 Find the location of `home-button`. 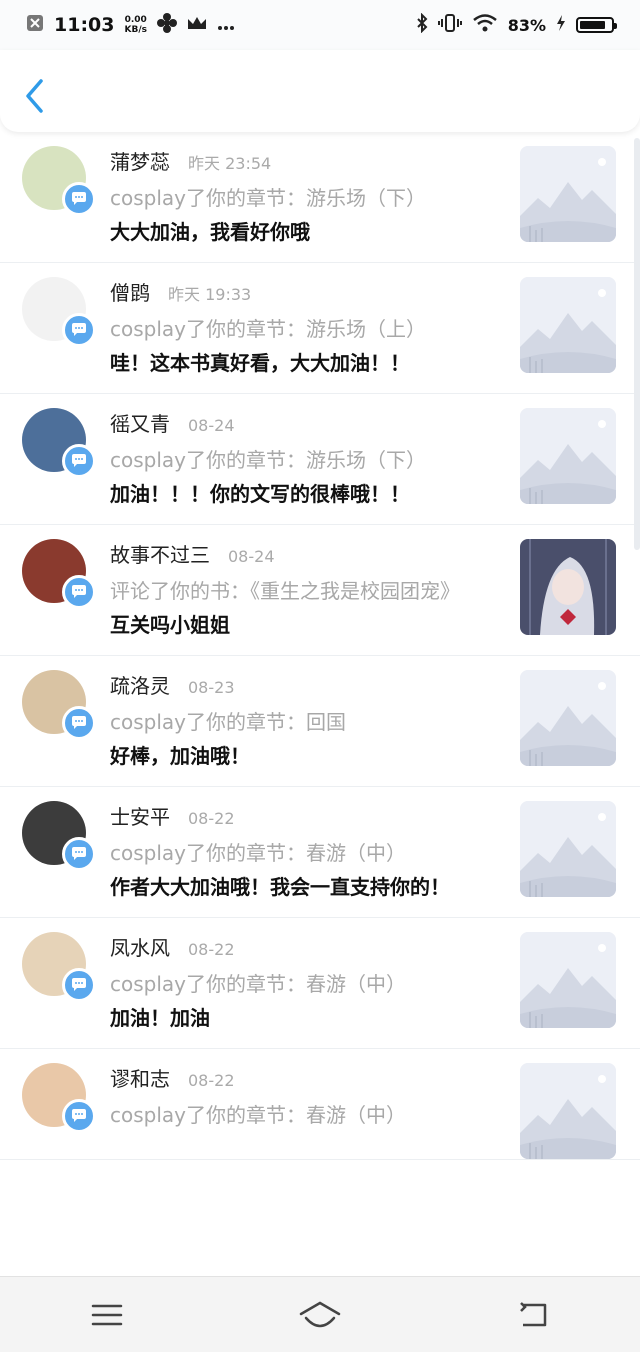

home-button is located at coordinates (320, 1315).